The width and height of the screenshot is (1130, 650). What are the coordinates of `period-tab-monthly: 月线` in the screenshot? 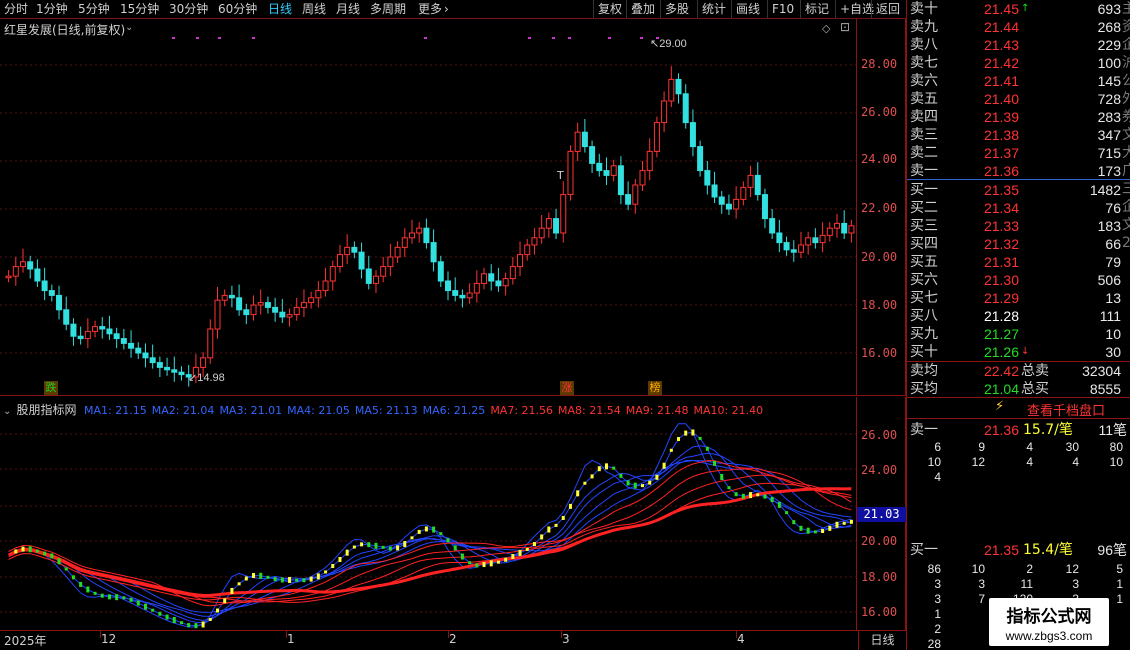 It's located at (348, 9).